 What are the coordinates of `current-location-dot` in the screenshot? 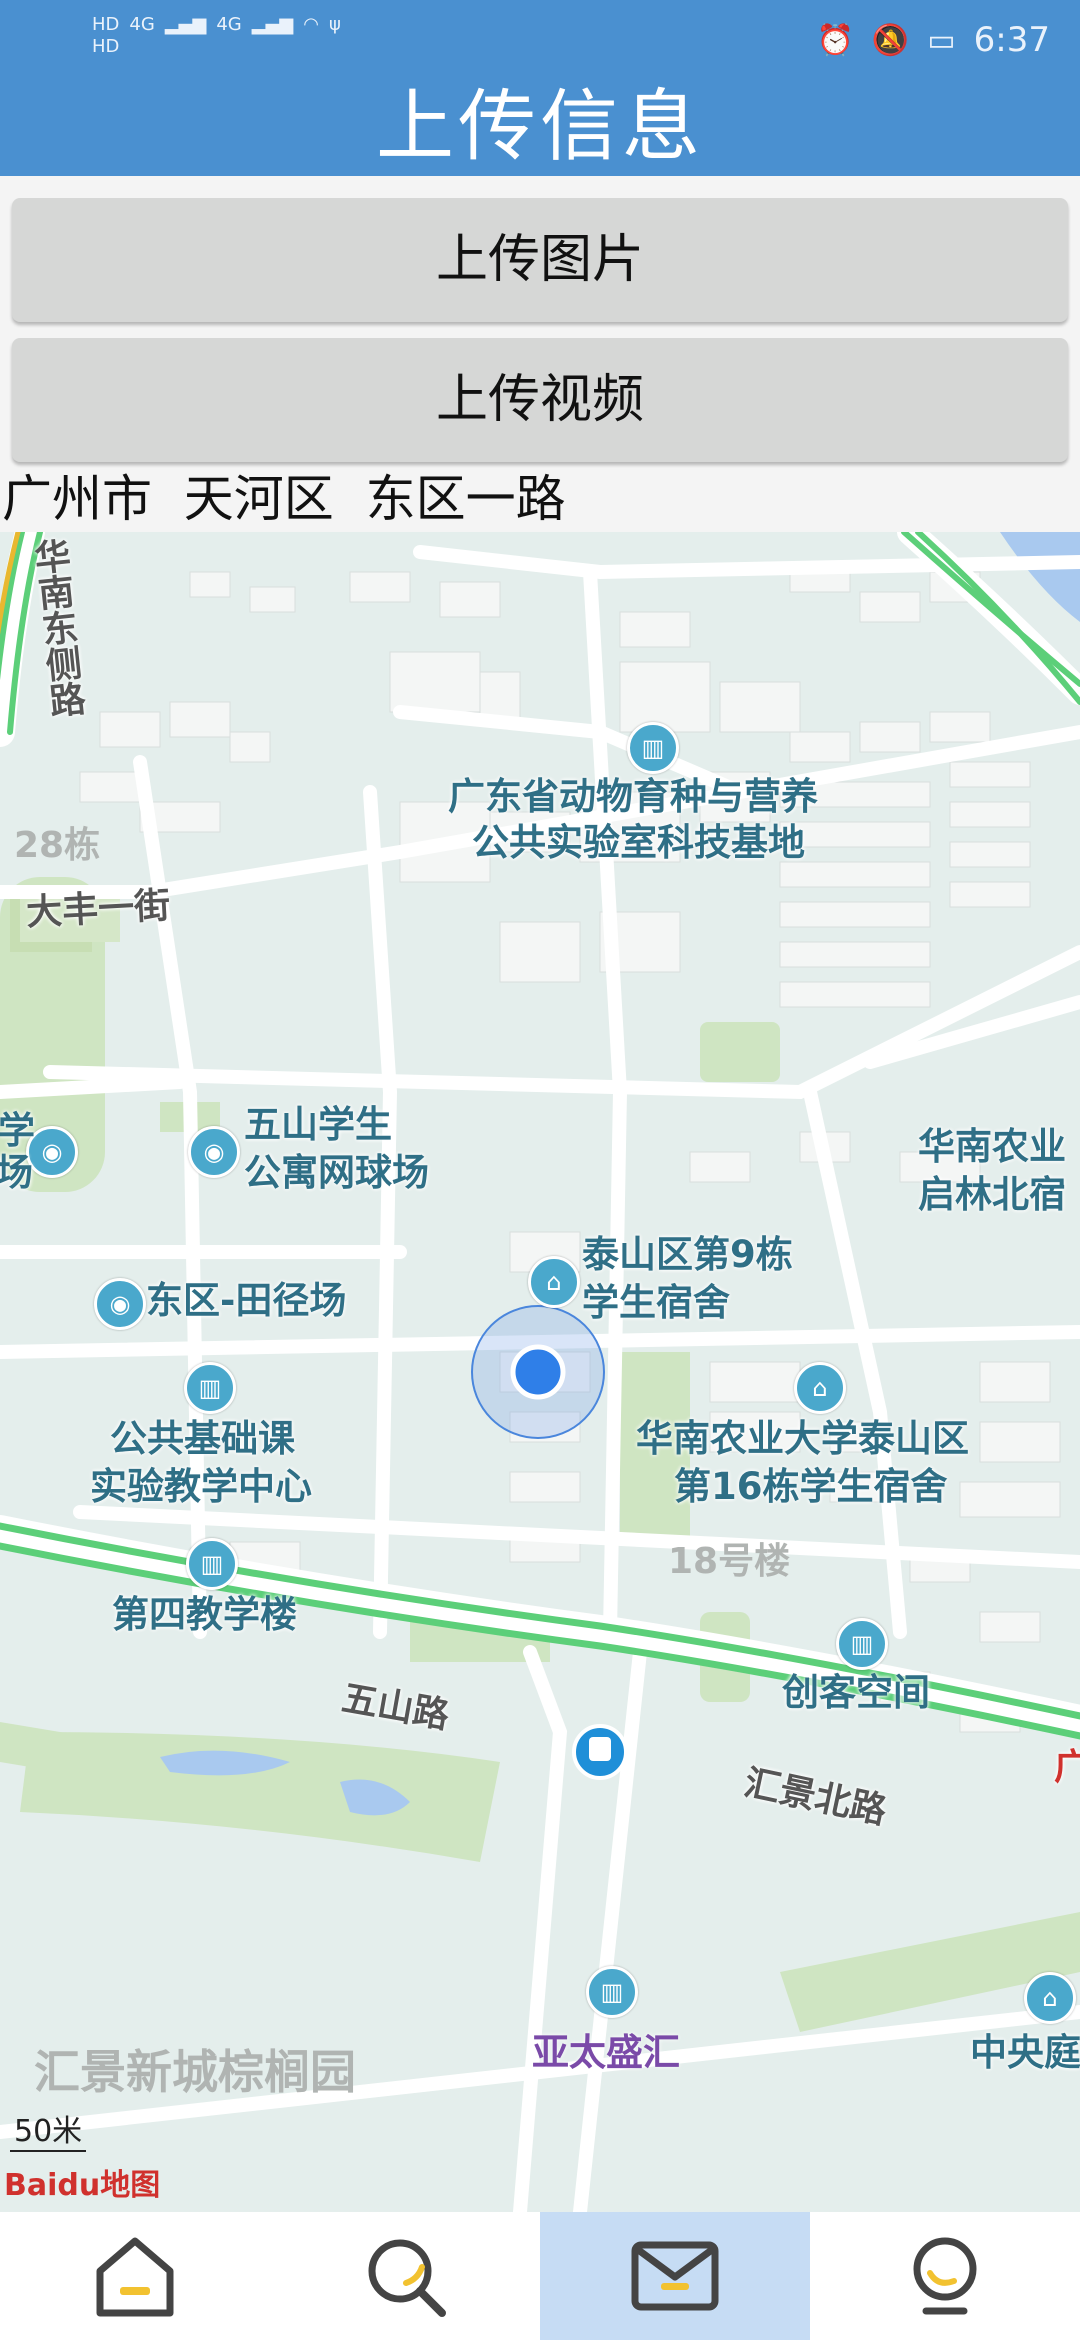 It's located at (538, 1372).